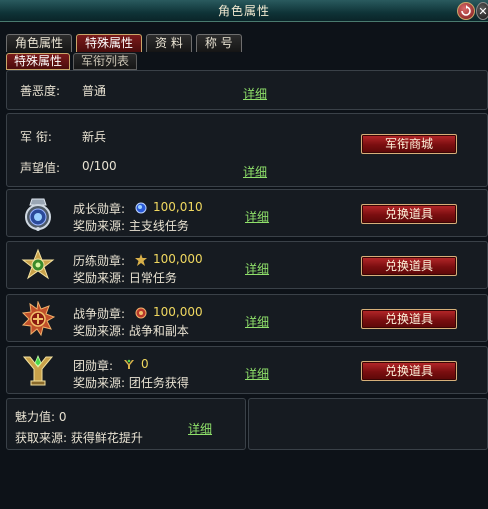 The height and width of the screenshot is (509, 488). I want to click on karma-panel: 善恶度: 普通 详细, so click(247, 90).